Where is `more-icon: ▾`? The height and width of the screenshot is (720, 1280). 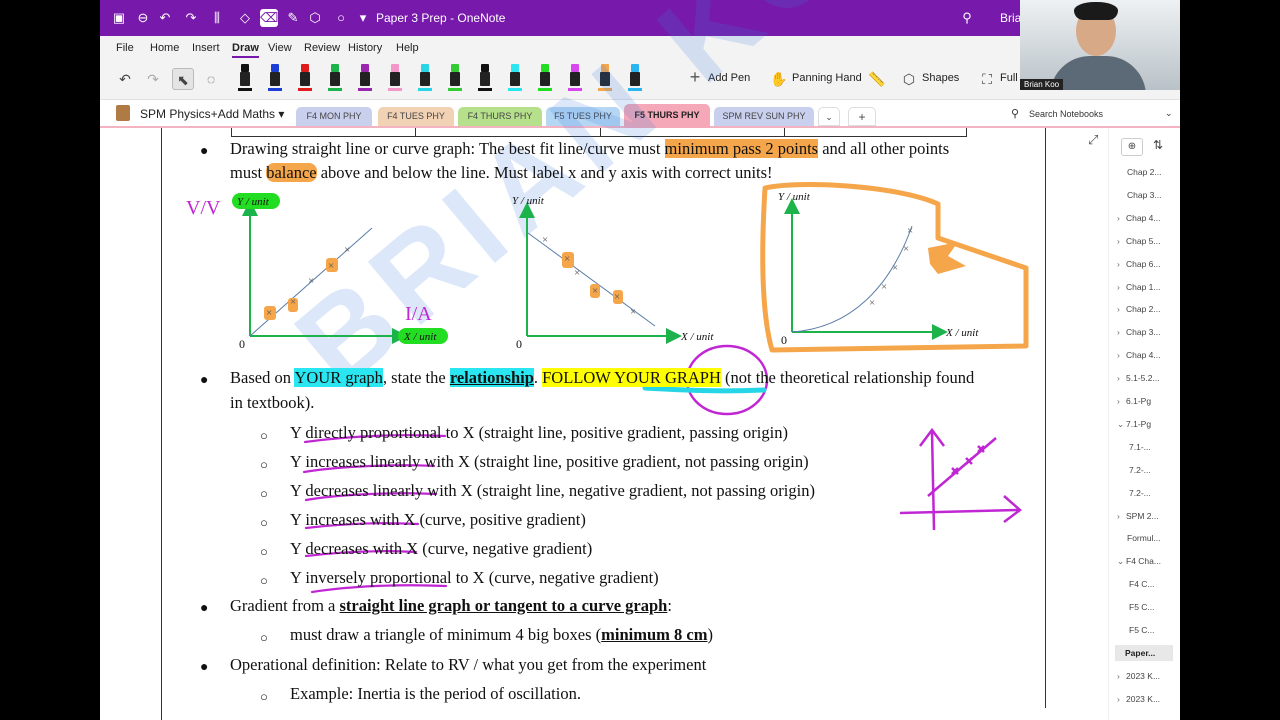 more-icon: ▾ is located at coordinates (363, 18).